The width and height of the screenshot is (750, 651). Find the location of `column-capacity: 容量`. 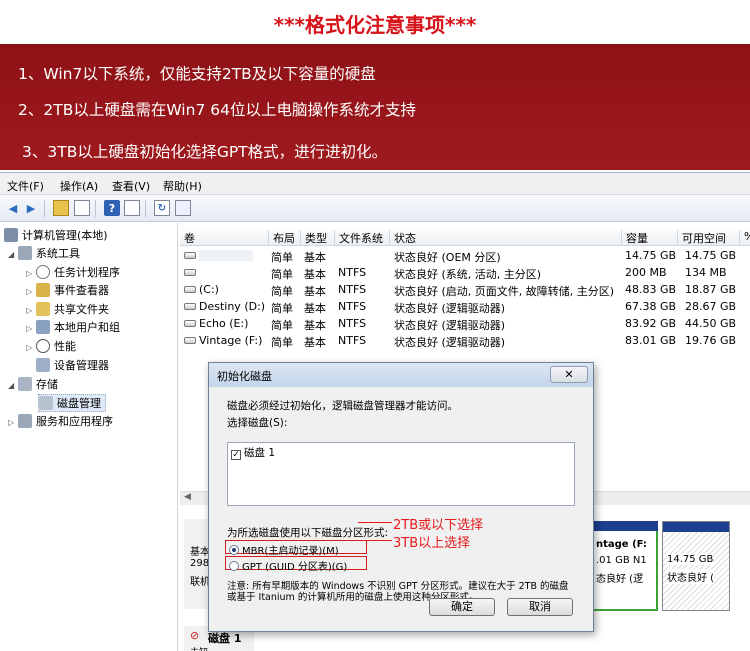

column-capacity: 容量 is located at coordinates (649, 238).